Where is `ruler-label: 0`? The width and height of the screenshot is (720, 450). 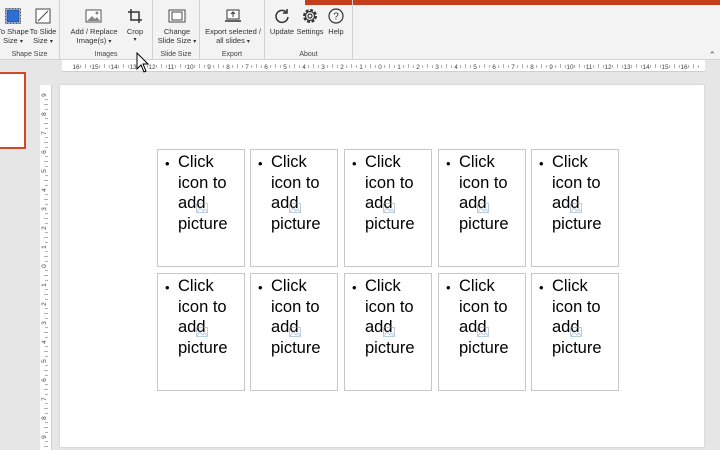 ruler-label: 0 is located at coordinates (380, 67).